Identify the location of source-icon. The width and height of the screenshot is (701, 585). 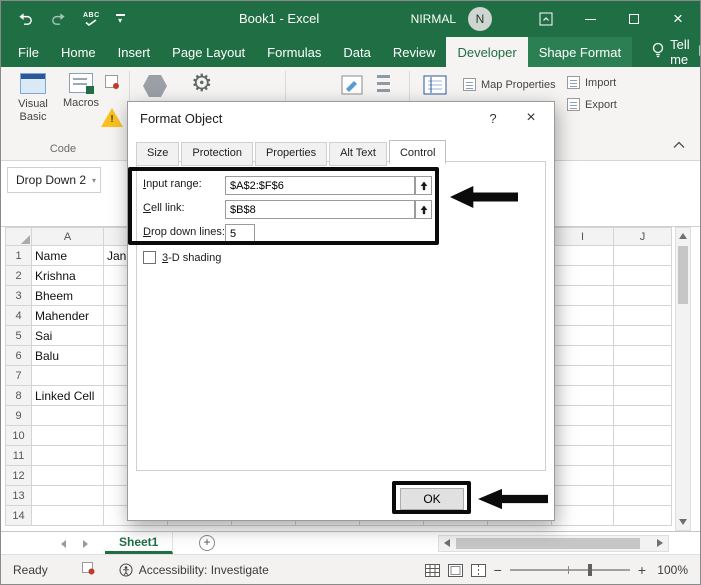
(435, 86).